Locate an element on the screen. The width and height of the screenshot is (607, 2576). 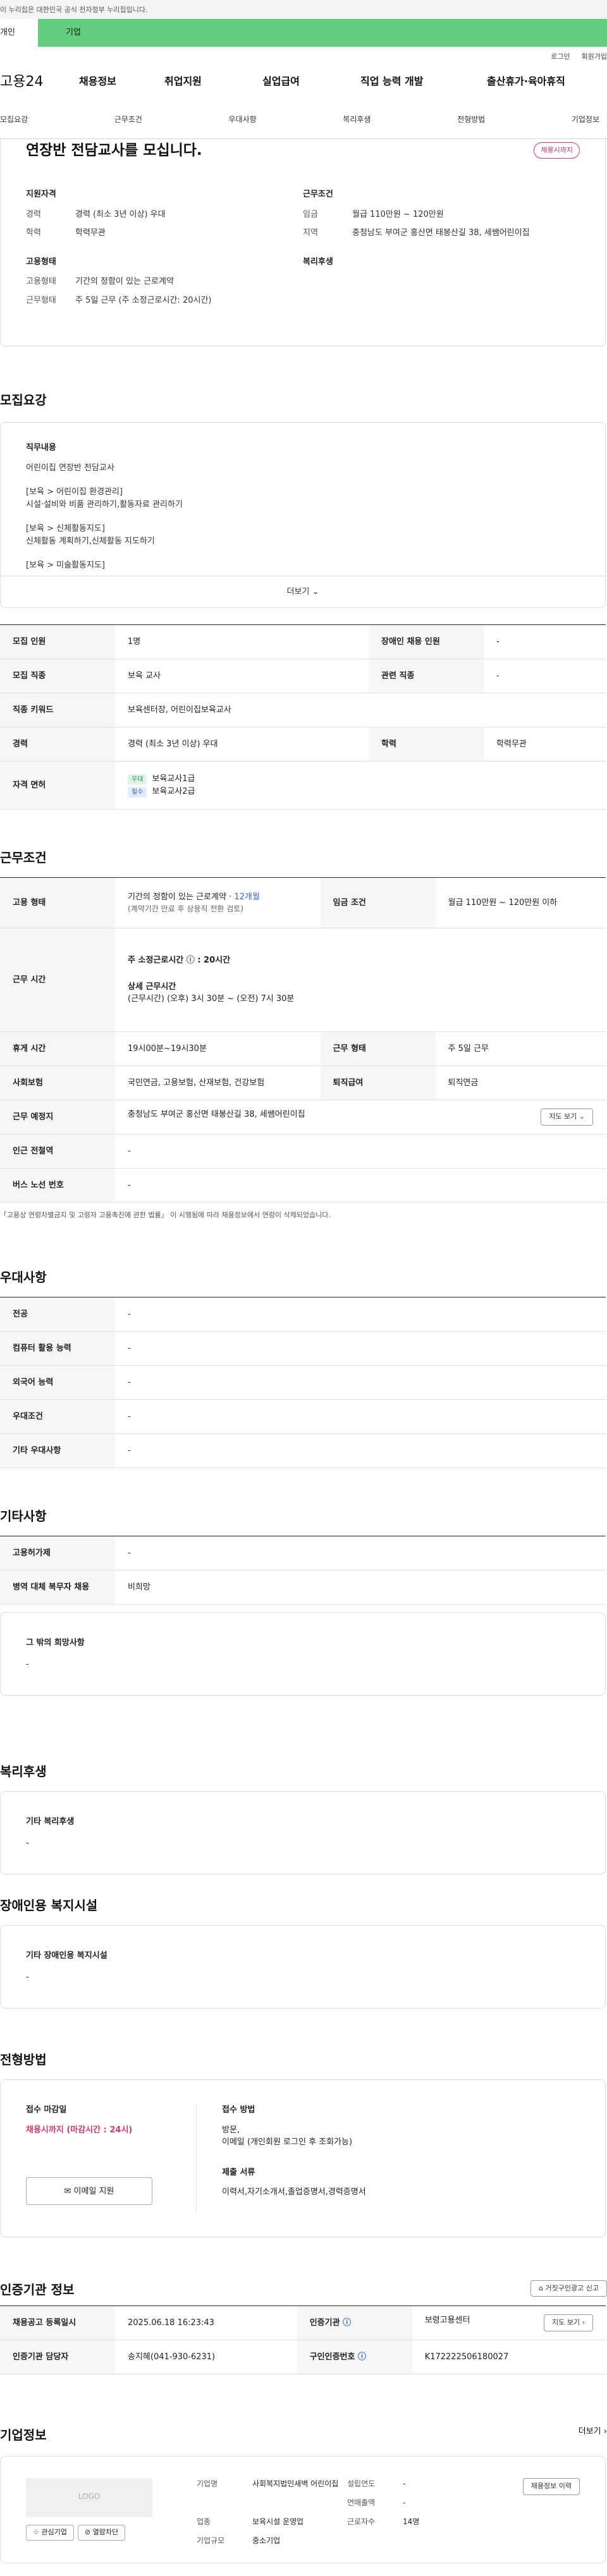
info-key: 기업명 is located at coordinates (208, 2483).